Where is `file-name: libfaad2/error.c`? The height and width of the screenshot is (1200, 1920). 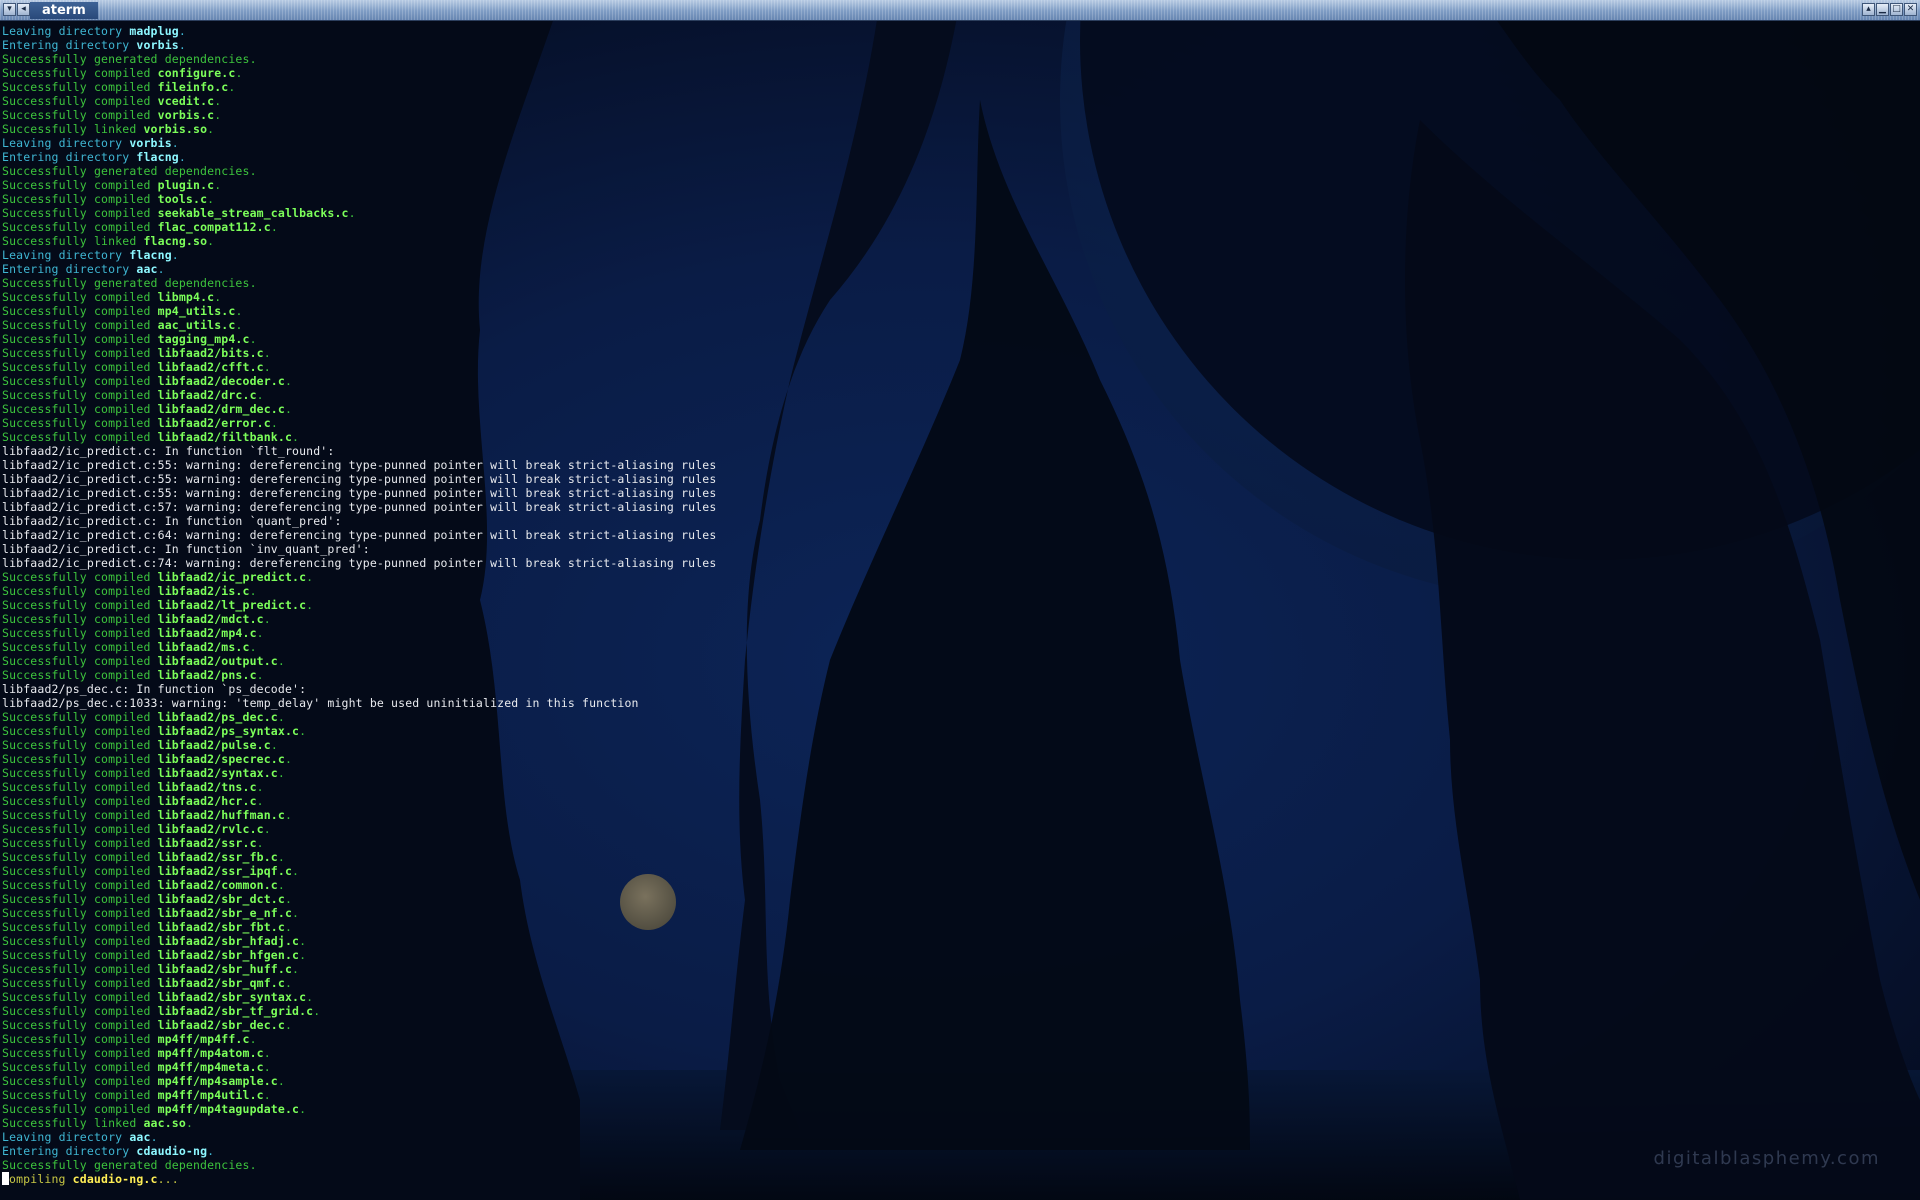
file-name: libfaad2/error.c is located at coordinates (214, 423).